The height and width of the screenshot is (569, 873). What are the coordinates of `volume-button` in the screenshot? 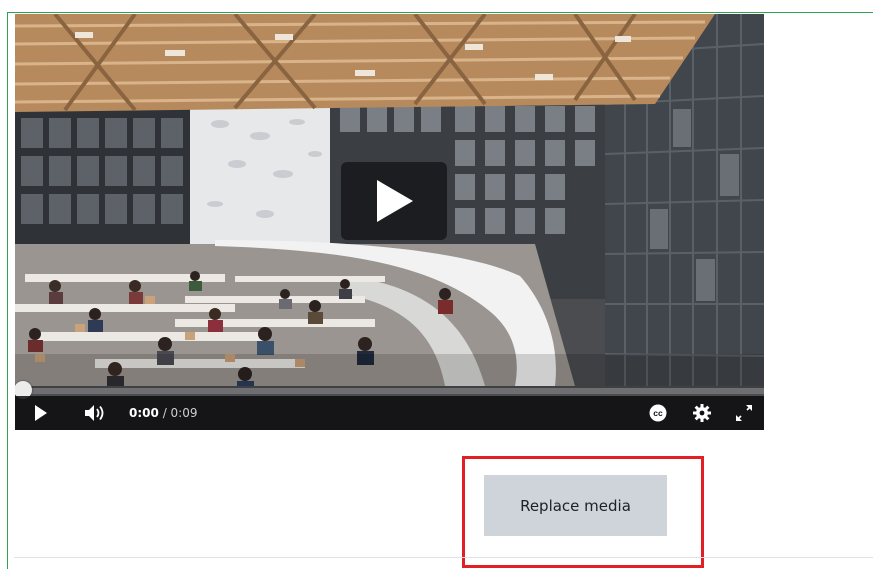 It's located at (96, 413).